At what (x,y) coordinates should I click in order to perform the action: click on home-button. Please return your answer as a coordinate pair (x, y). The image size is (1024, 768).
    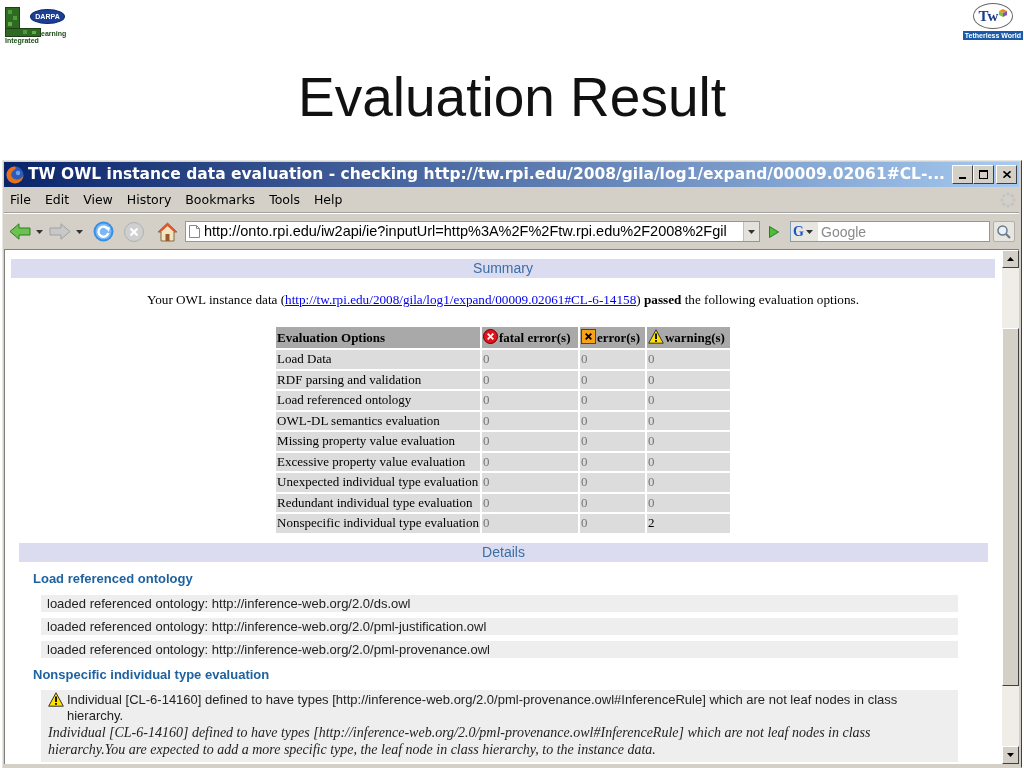
    Looking at the image, I should click on (167, 231).